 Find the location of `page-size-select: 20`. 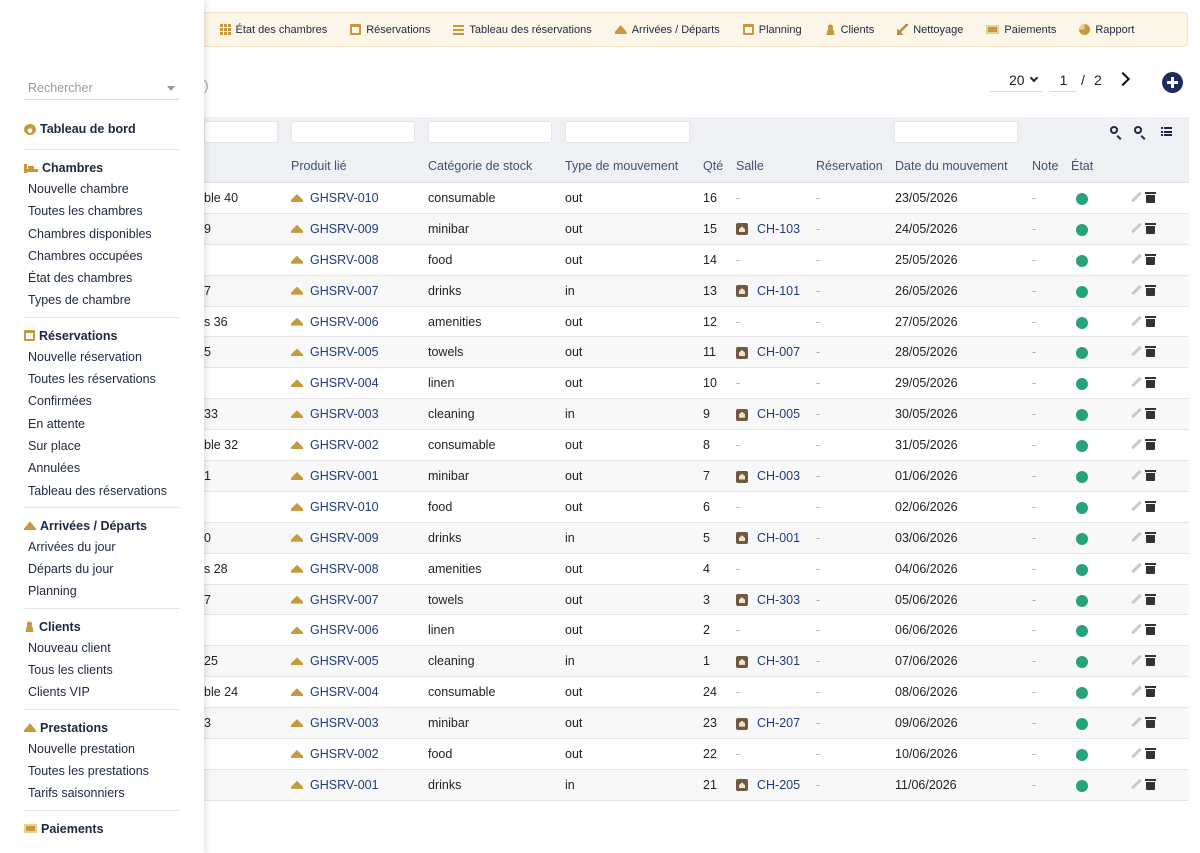

page-size-select: 20 is located at coordinates (1016, 81).